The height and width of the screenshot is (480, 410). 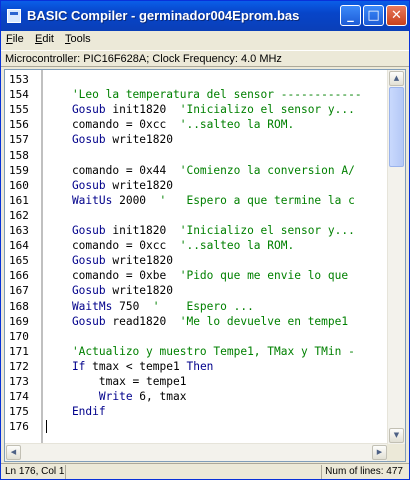 I want to click on line-number: 163, so click(x=19, y=230).